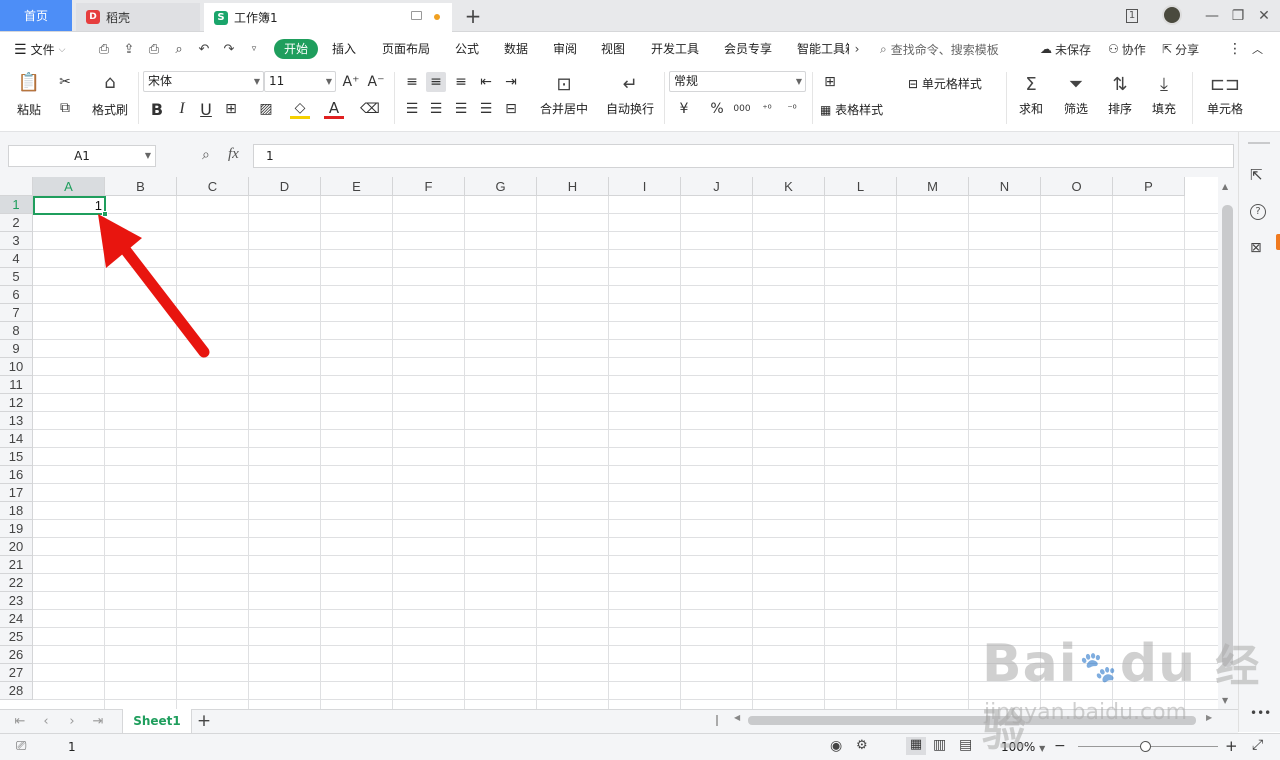 The image size is (1280, 760). Describe the element at coordinates (110, 94) in the screenshot. I see `format-painter-button: ⌂ 格式刷` at that location.